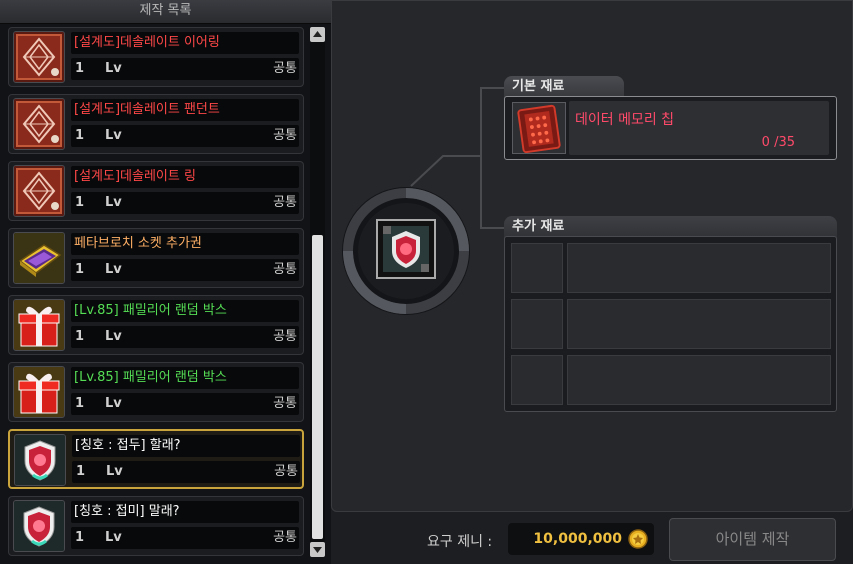  I want to click on craft-list-item: 페타브로치 소켓 추가권 1 Lv 공통, so click(156, 258).